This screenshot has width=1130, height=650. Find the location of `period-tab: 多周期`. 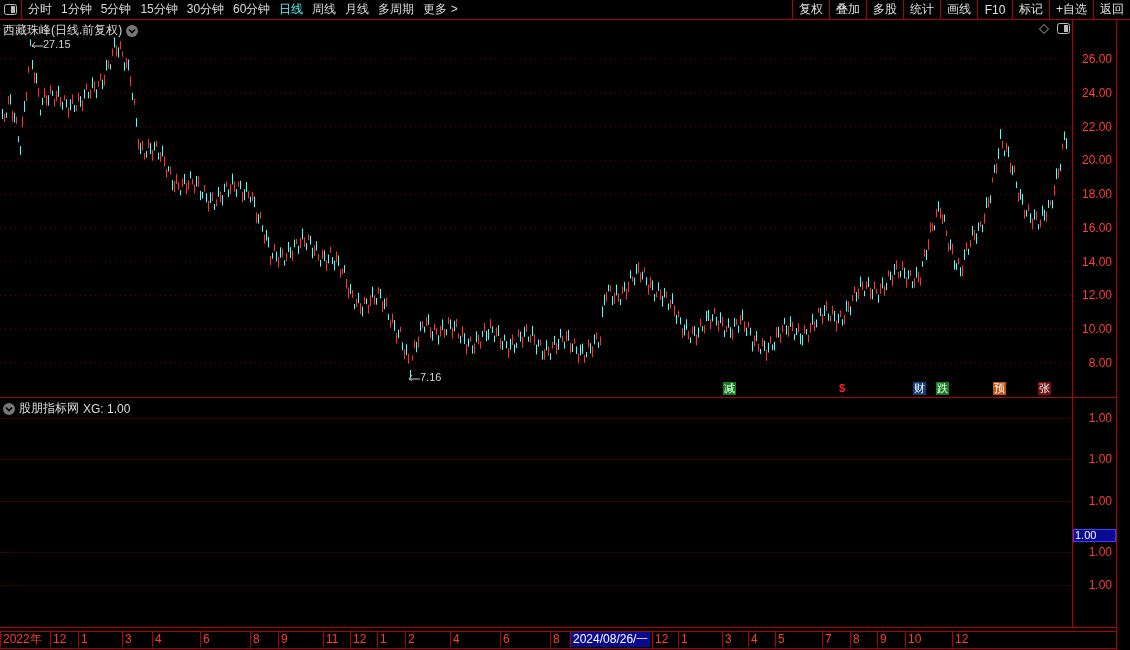

period-tab: 多周期 is located at coordinates (396, 9).